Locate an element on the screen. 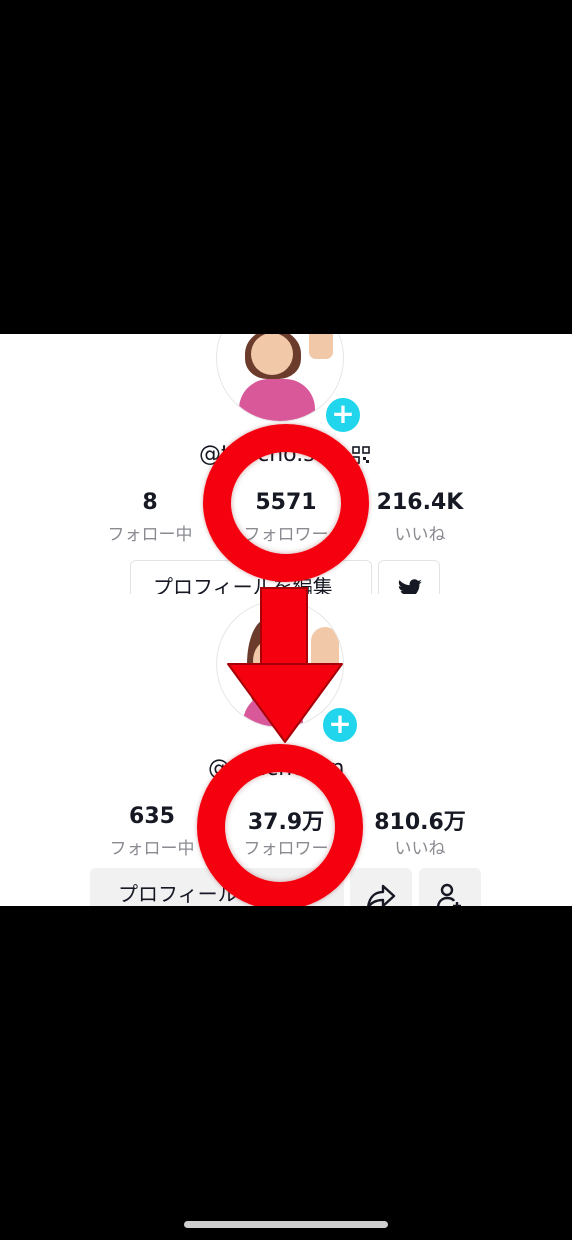 Image resolution: width=572 pixels, height=1240 pixels. twitter-button is located at coordinates (409, 577).